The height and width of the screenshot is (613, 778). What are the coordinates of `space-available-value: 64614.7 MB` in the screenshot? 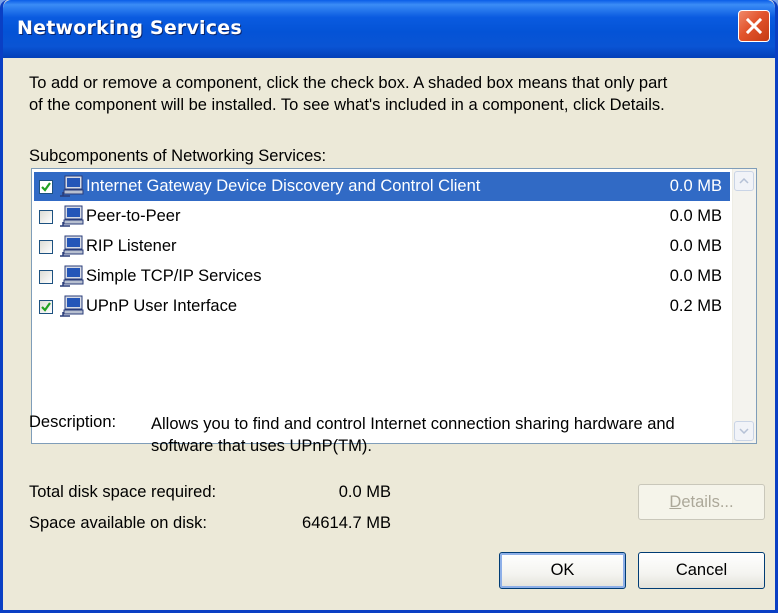 It's located at (346, 523).